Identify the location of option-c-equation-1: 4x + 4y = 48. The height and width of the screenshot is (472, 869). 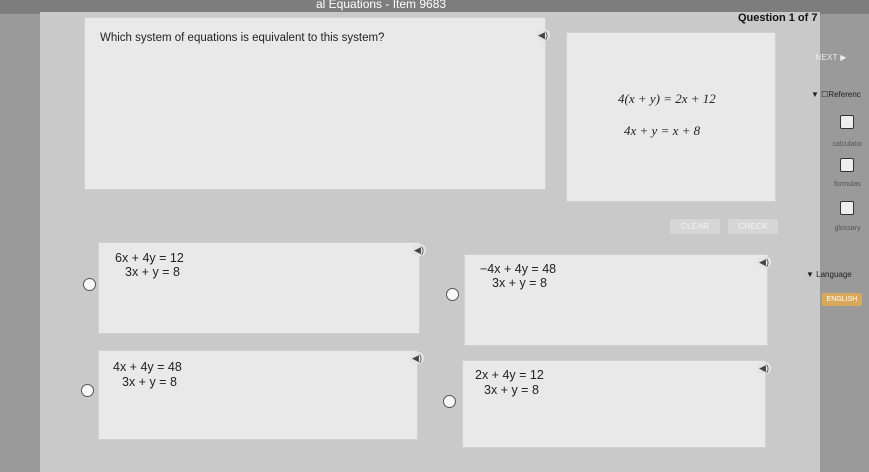
(147, 367).